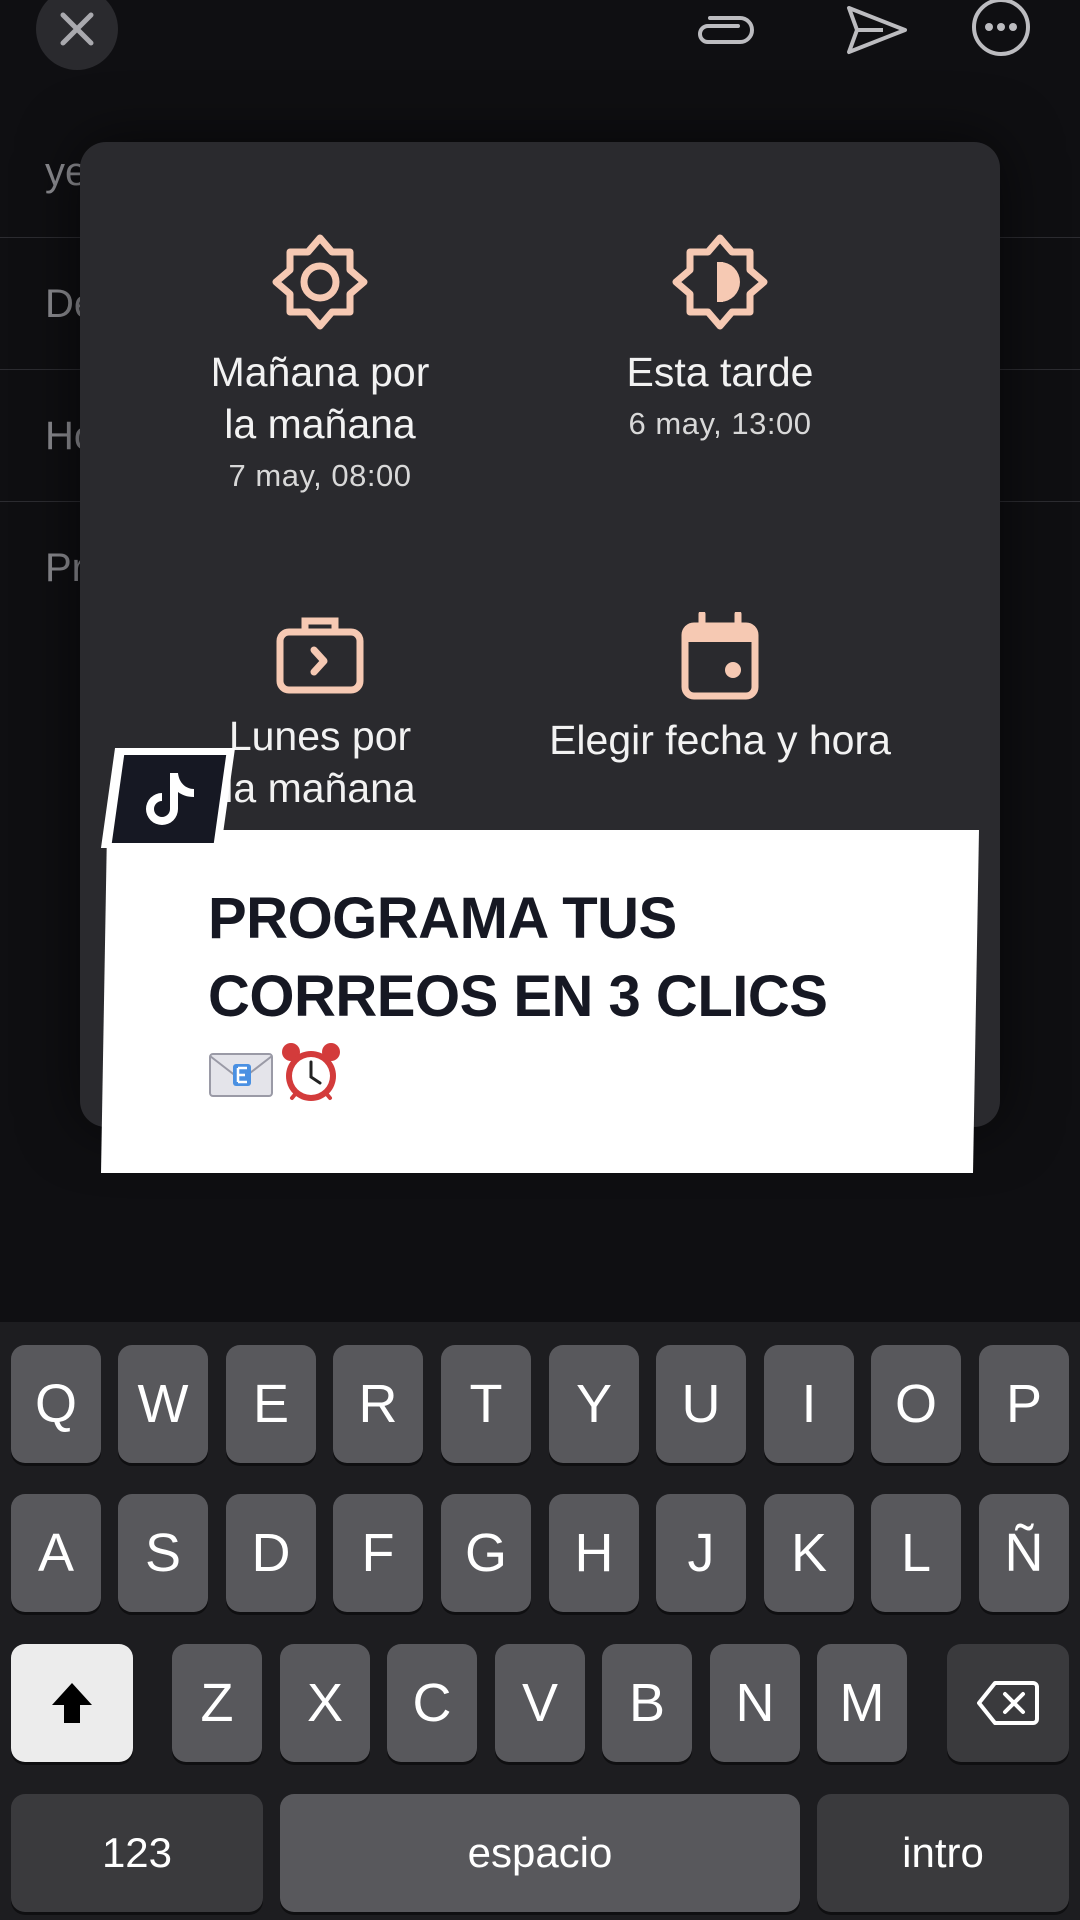 This screenshot has width=1080, height=1920. I want to click on body-field-text: Pr, so click(65, 568).